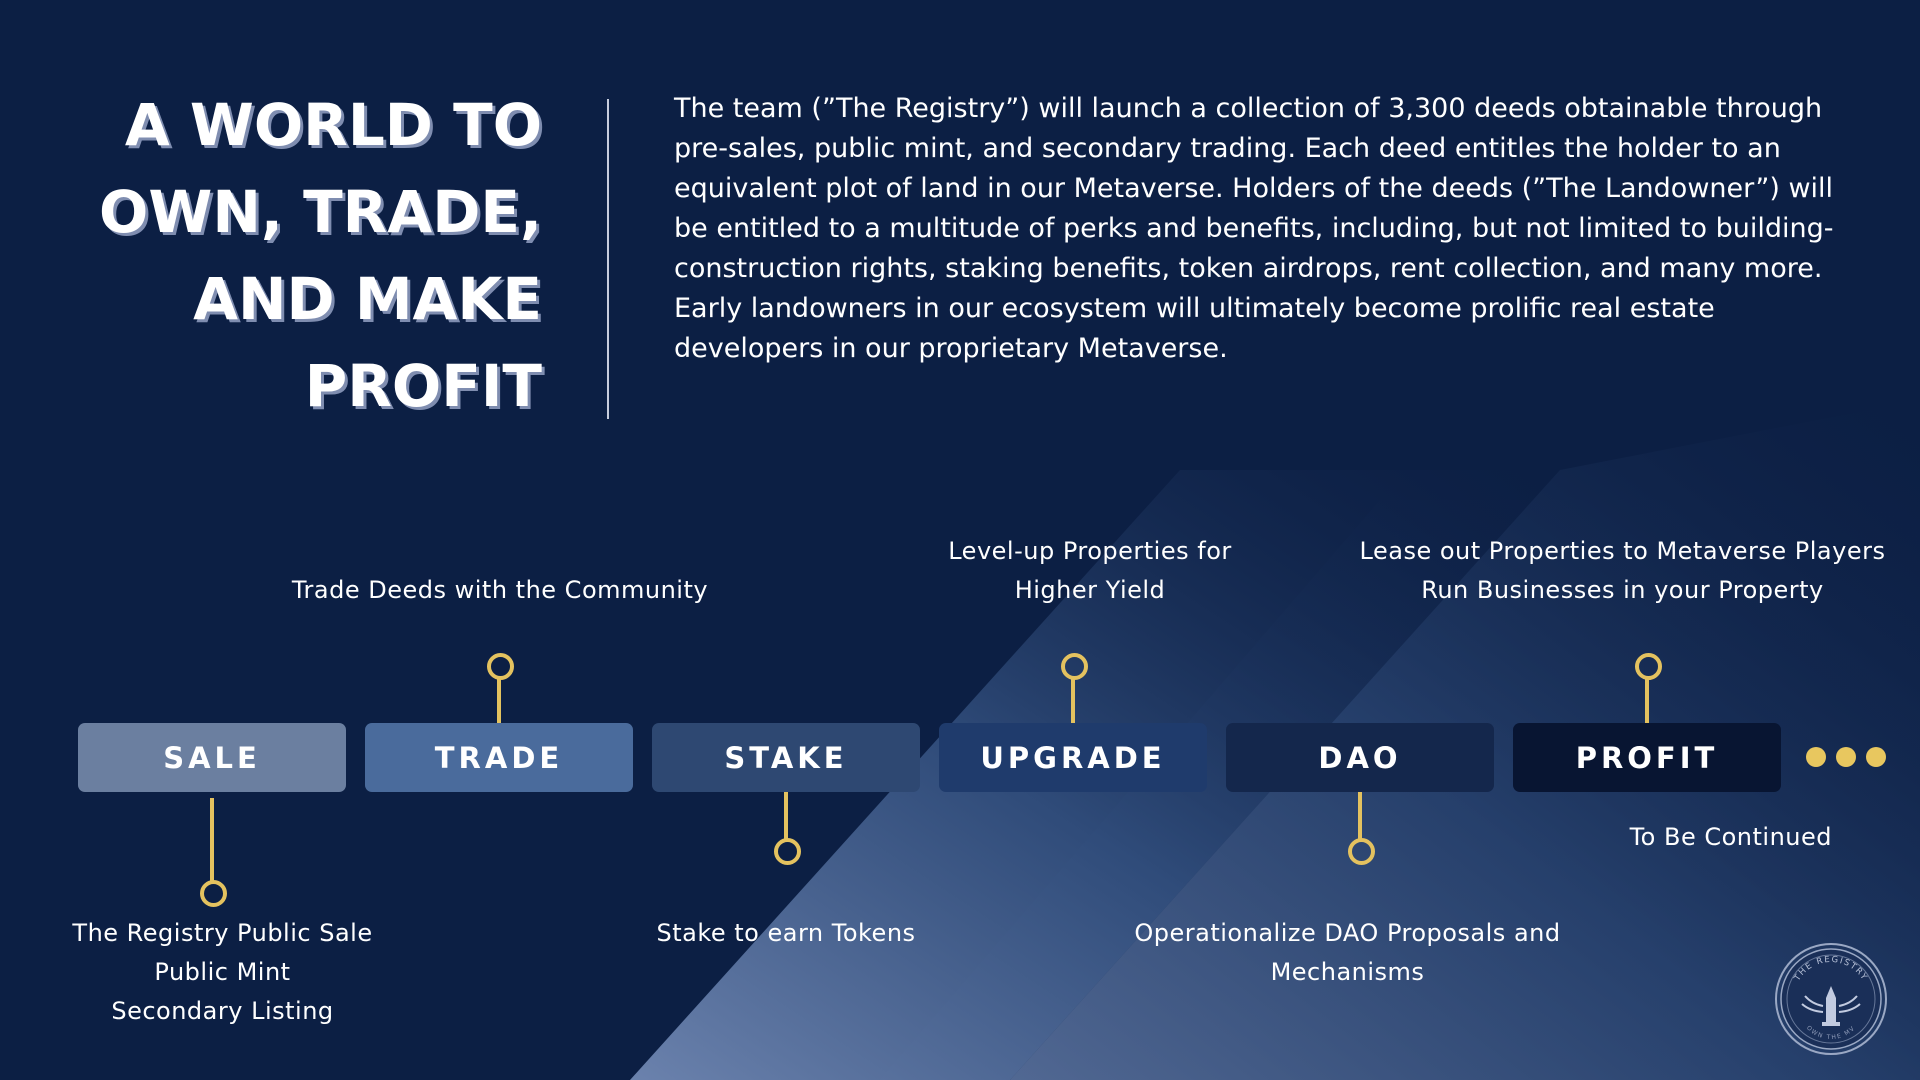 The image size is (1920, 1080). Describe the element at coordinates (786, 817) in the screenshot. I see `connector-line-stake` at that location.